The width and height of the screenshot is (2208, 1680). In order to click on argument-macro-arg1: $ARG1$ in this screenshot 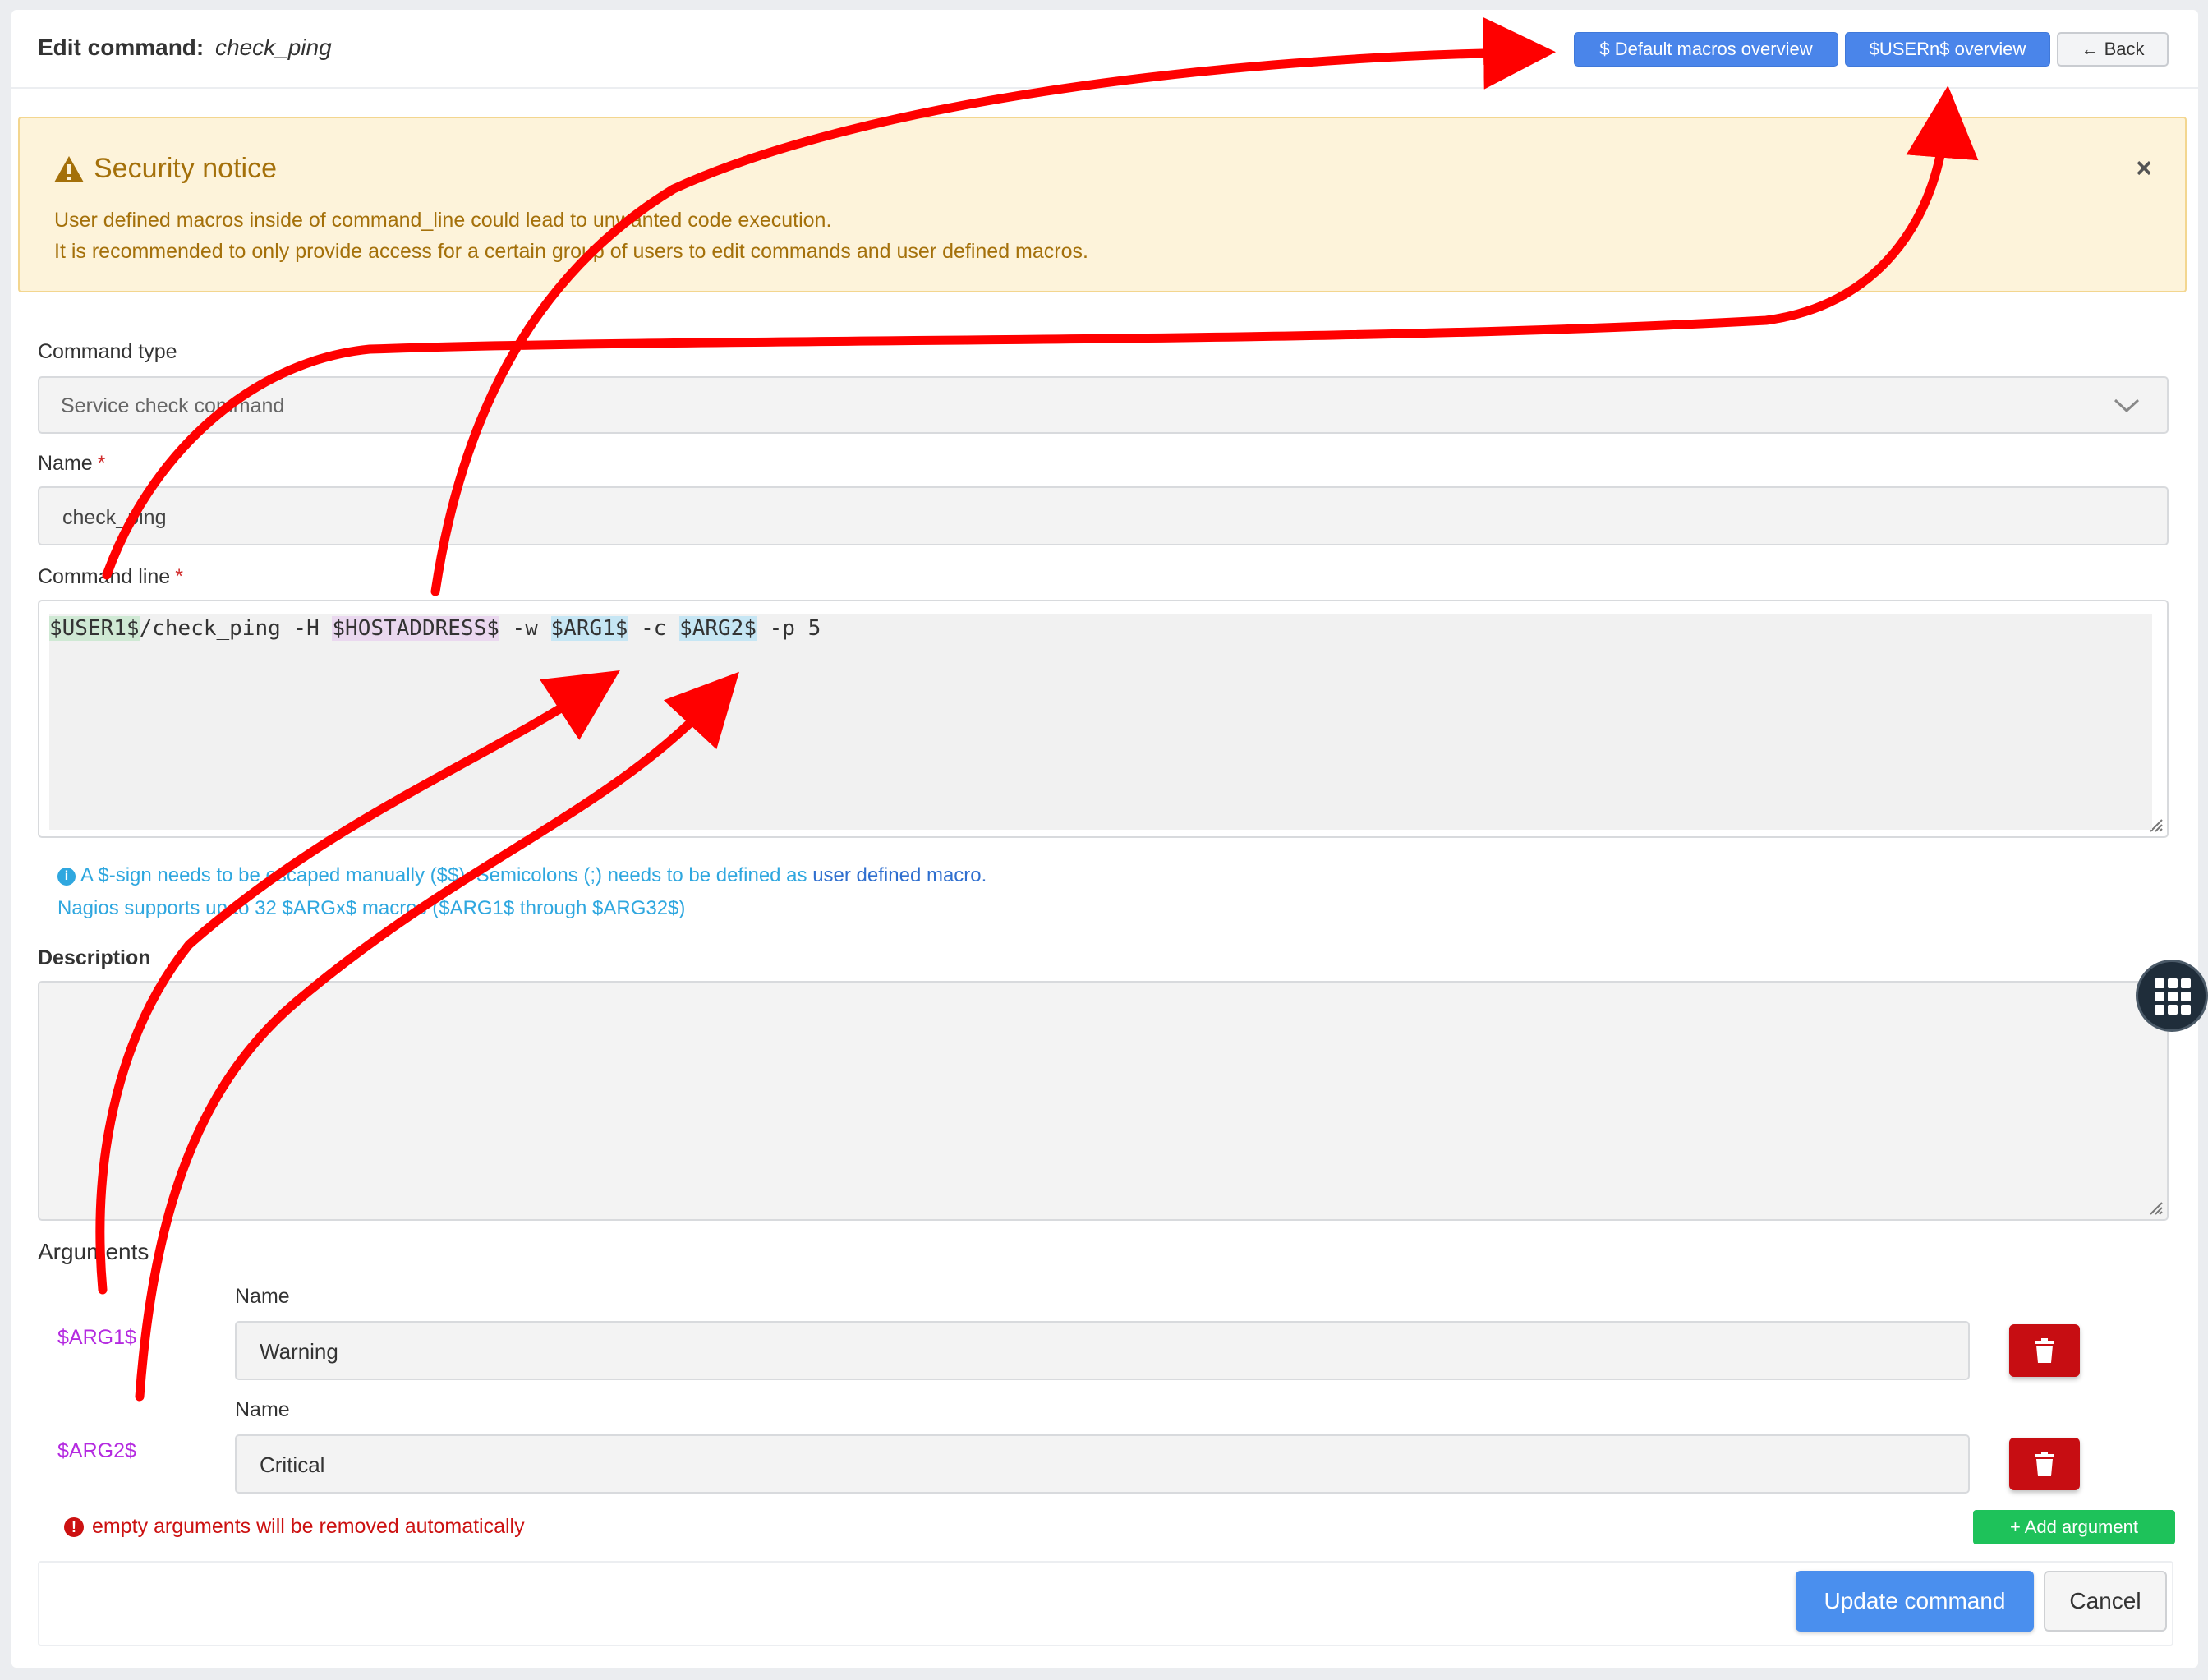, I will do `click(97, 1337)`.